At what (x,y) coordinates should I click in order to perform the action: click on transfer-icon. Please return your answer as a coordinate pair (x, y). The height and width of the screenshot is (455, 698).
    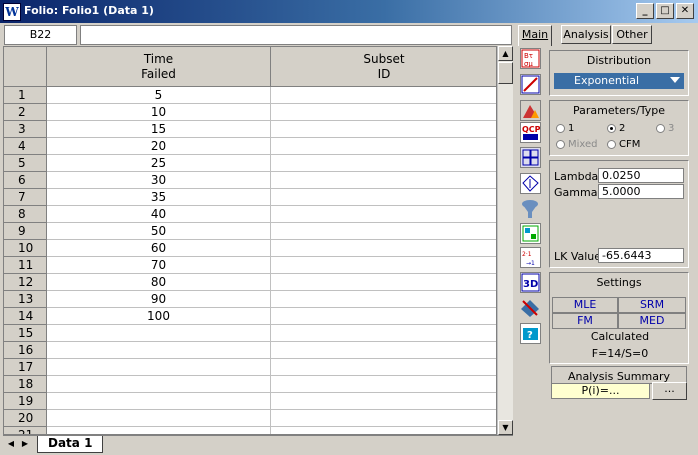
    Looking at the image, I should click on (530, 209).